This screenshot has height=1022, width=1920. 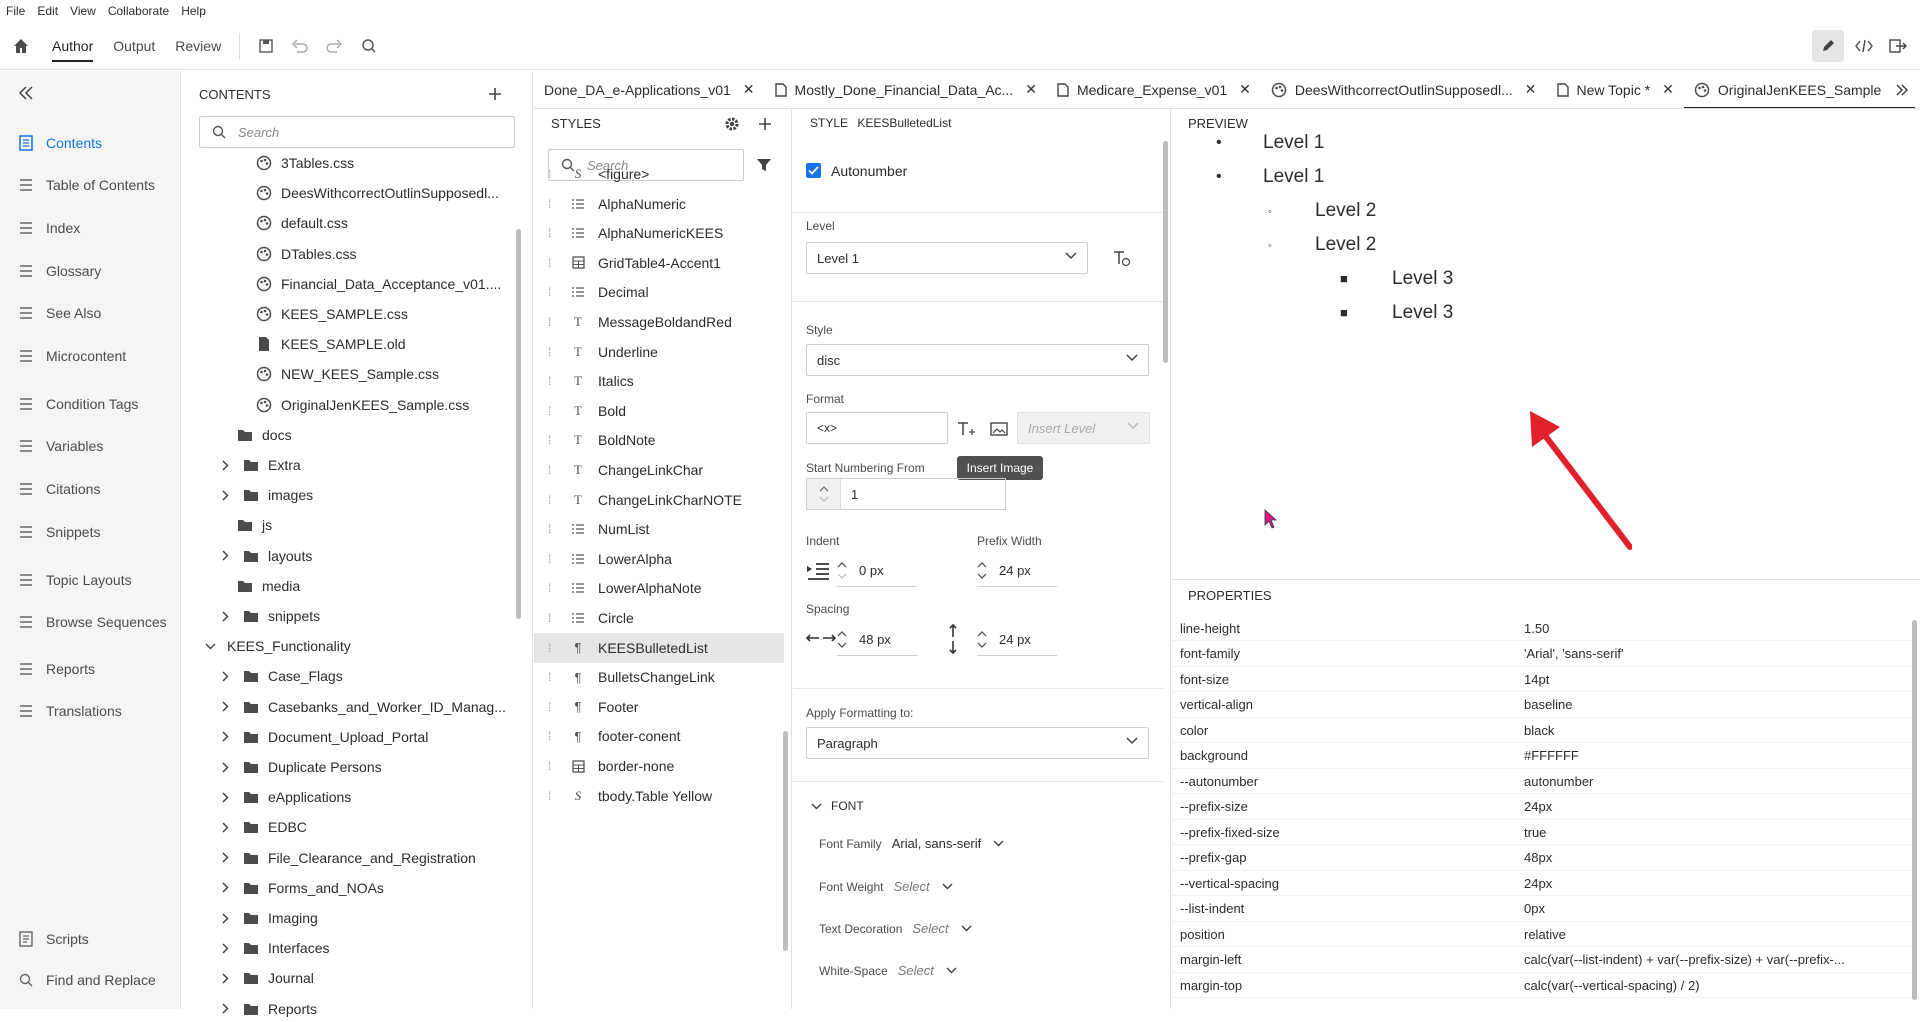 I want to click on editor-scrollbar, so click(x=1165, y=252).